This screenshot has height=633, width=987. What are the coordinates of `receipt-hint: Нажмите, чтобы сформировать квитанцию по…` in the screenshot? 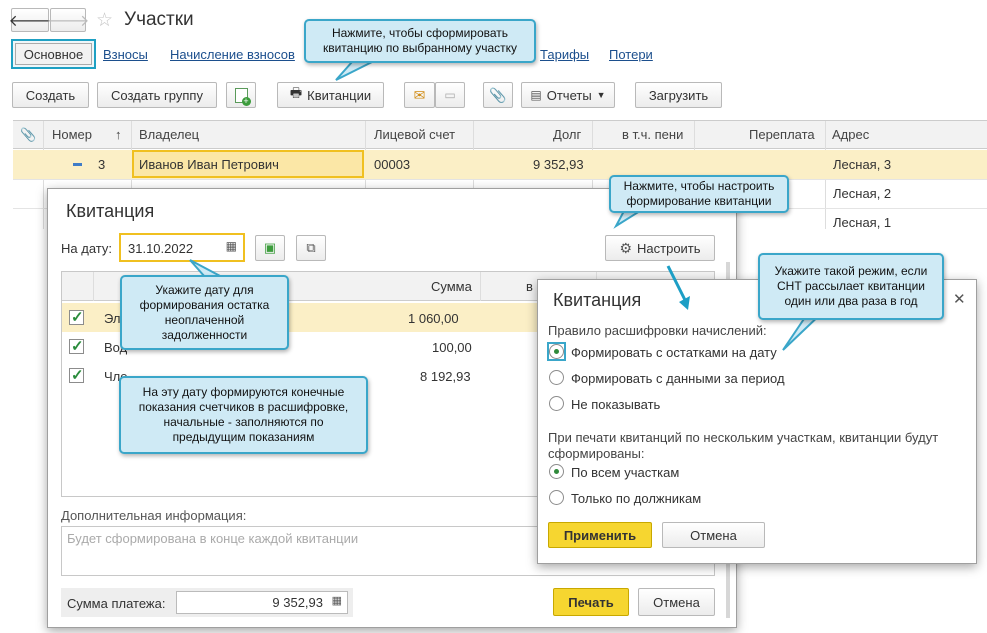 It's located at (420, 41).